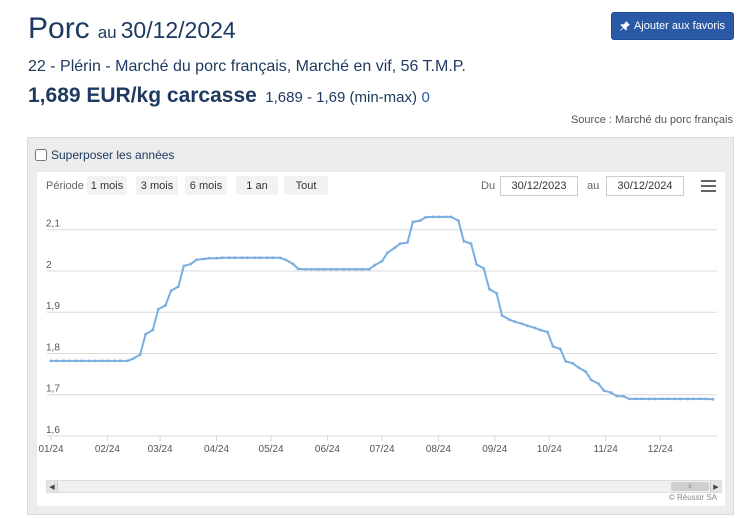  What do you see at coordinates (52, 486) in the screenshot?
I see `scroll-left-arrow-icon: ◀` at bounding box center [52, 486].